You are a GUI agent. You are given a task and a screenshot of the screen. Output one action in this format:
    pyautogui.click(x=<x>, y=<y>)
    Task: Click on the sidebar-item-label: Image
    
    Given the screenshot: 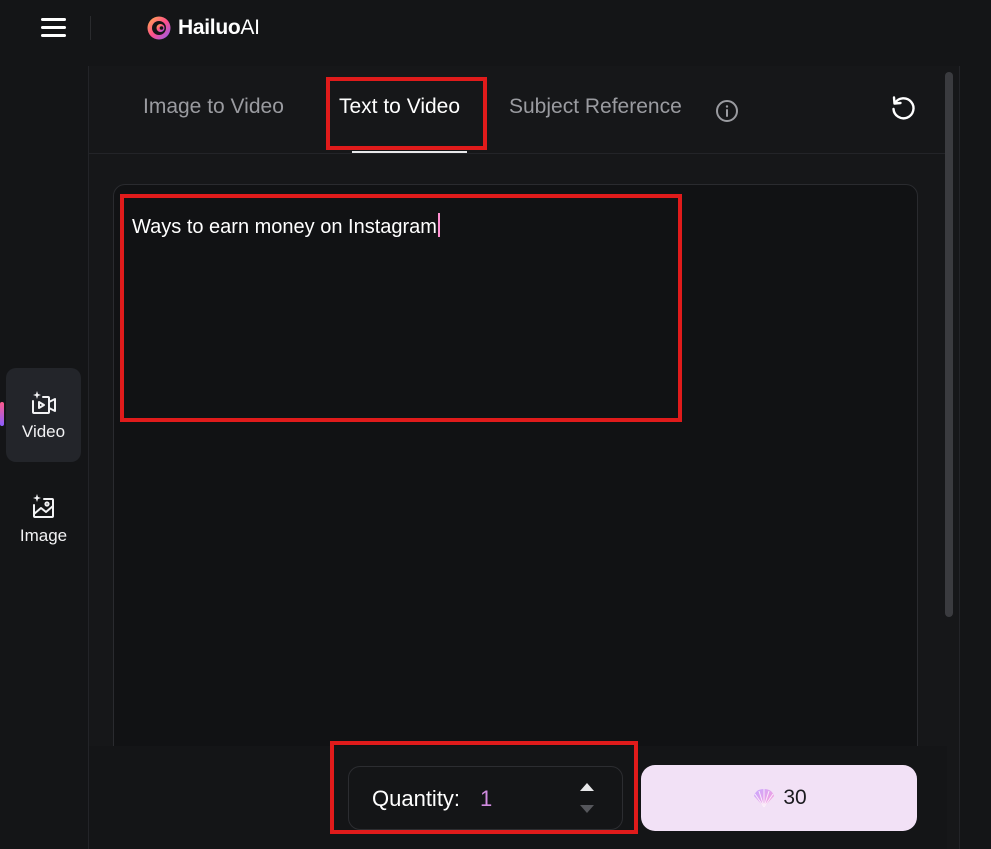 What is the action you would take?
    pyautogui.click(x=43, y=535)
    